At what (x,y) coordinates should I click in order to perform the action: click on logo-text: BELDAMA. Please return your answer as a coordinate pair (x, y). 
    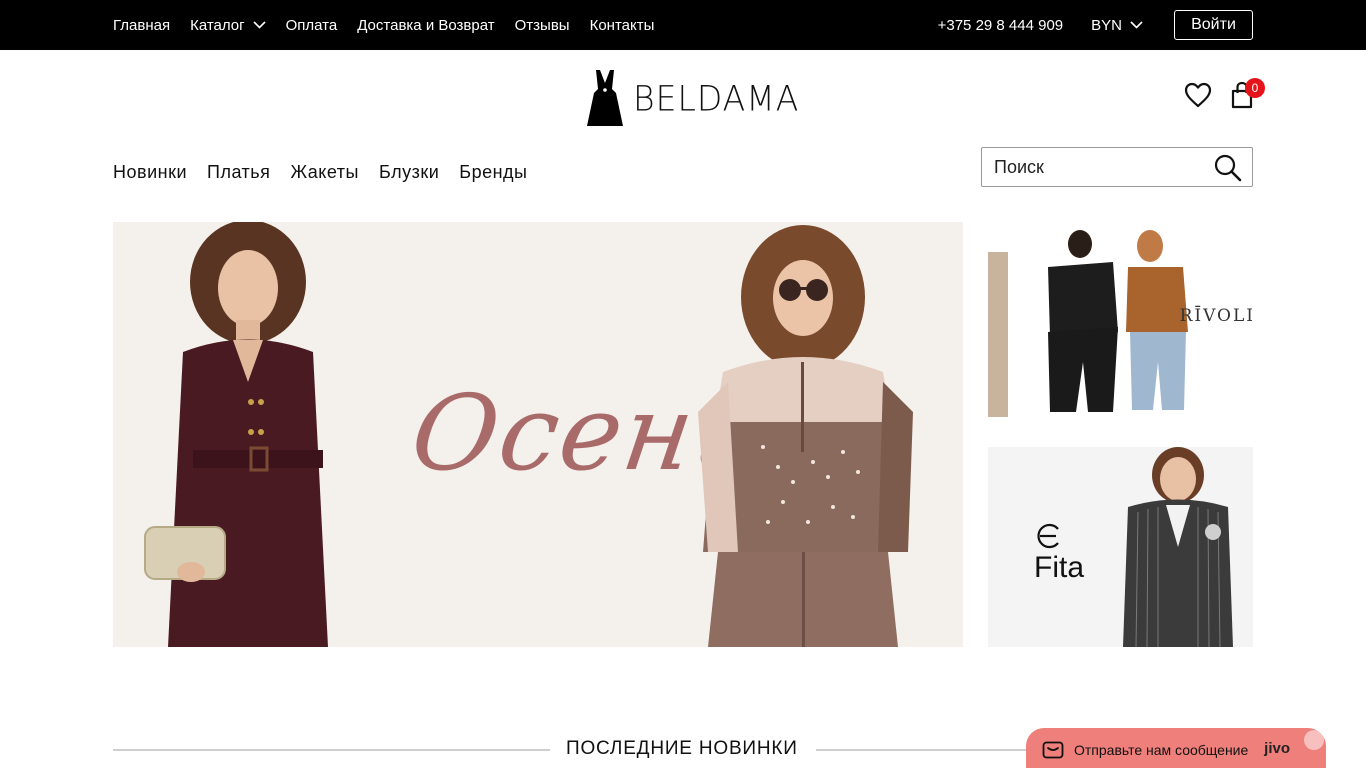
    Looking at the image, I should click on (716, 98).